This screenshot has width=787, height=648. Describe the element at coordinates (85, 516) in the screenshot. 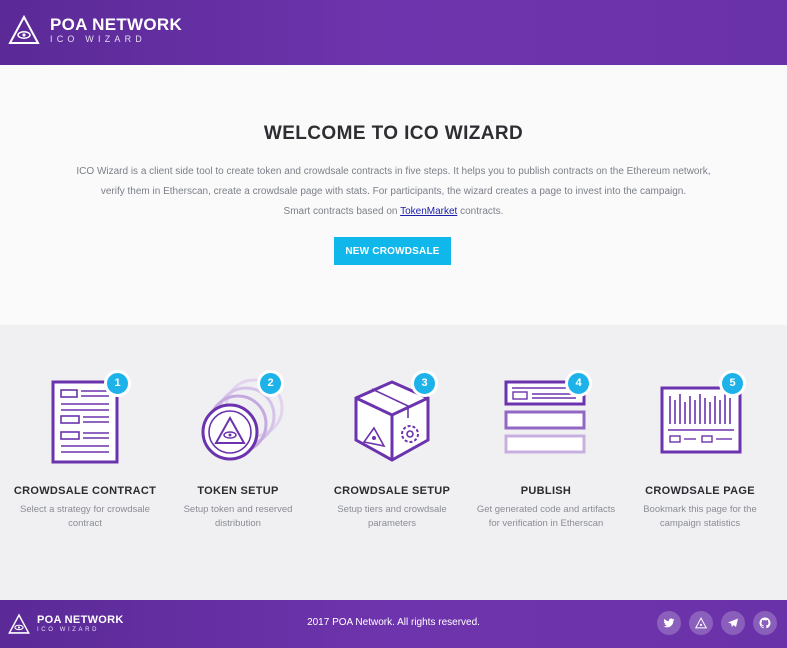

I see `step-description: Select a strategy for crowdsale contract` at that location.